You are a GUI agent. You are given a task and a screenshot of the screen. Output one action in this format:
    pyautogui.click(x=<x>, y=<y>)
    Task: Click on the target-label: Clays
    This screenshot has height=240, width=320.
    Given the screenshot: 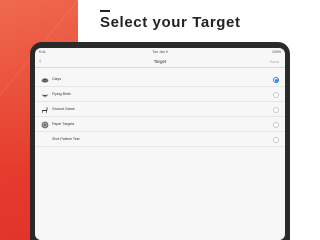 What is the action you would take?
    pyautogui.click(x=56, y=79)
    